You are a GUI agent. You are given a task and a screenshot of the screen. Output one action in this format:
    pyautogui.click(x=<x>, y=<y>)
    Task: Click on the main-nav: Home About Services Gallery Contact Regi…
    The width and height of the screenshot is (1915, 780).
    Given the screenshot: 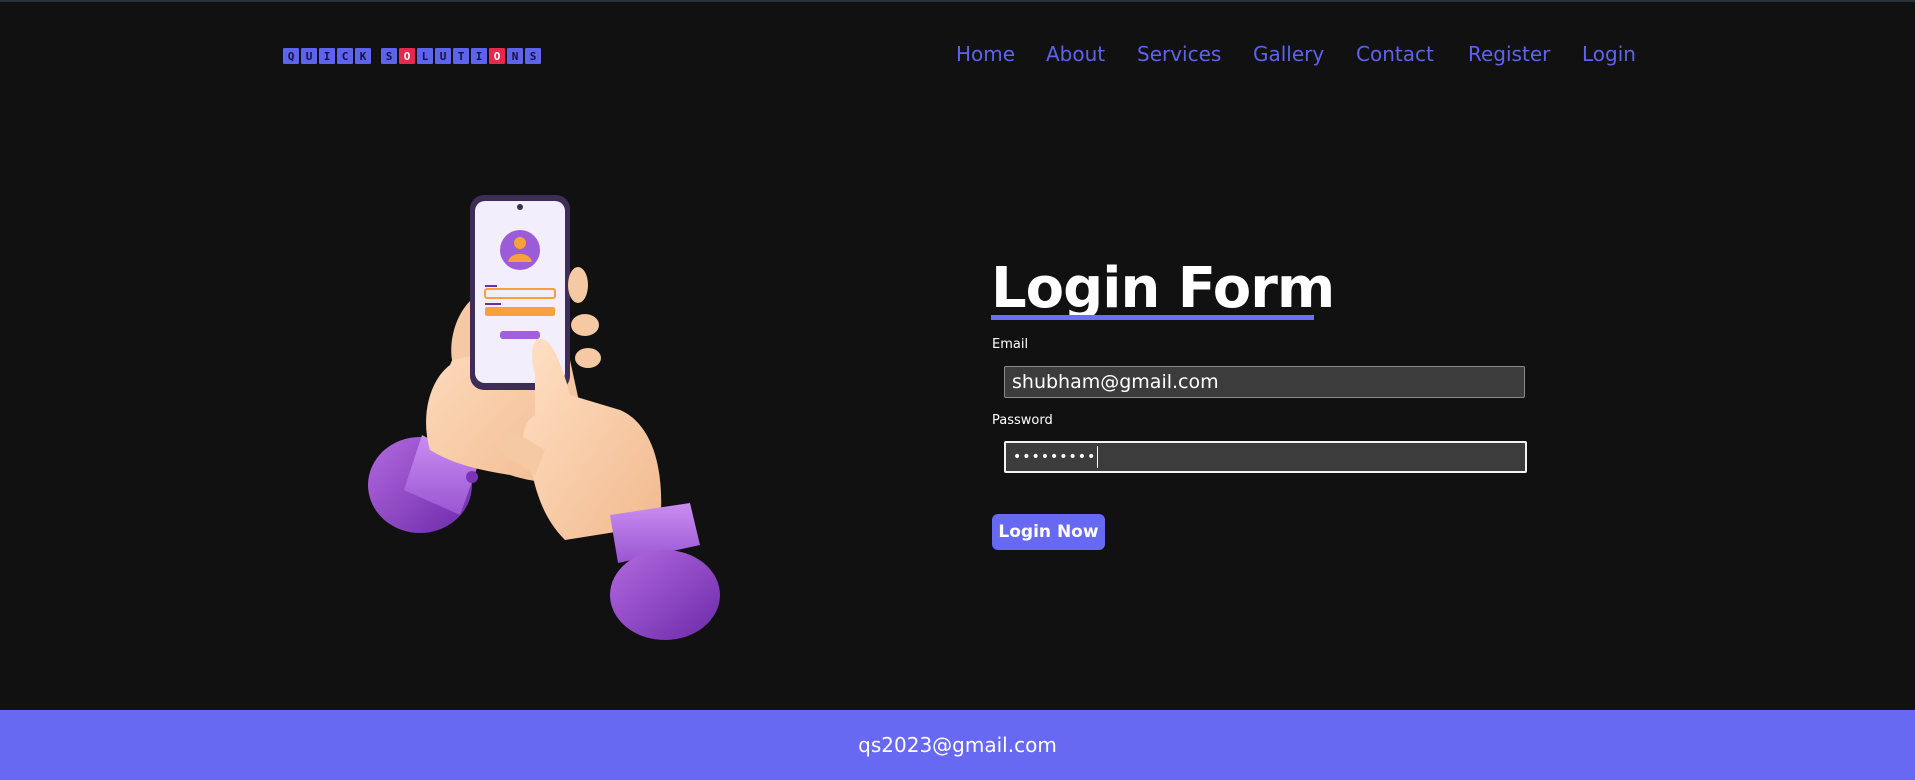 What is the action you would take?
    pyautogui.click(x=957, y=56)
    